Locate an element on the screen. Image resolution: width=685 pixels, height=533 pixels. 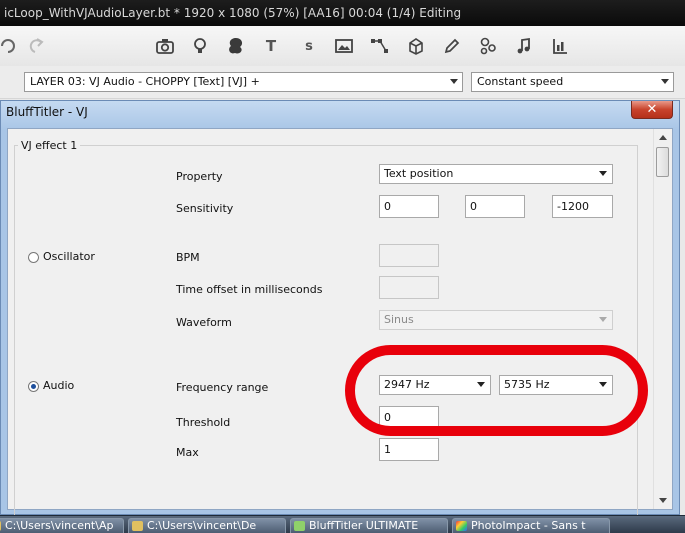
photoimpact-icon is located at coordinates (461, 526).